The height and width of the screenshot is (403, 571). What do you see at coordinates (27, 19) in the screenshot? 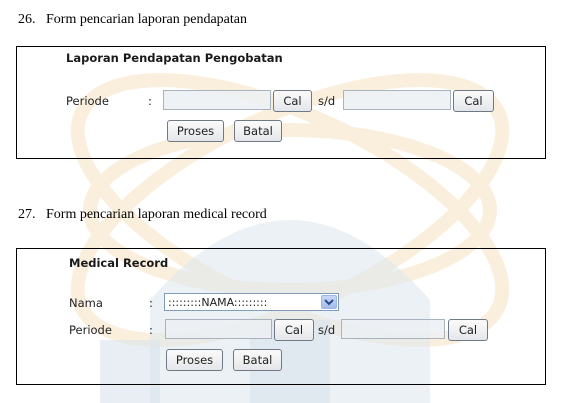
I see `section-26-number: 26.` at bounding box center [27, 19].